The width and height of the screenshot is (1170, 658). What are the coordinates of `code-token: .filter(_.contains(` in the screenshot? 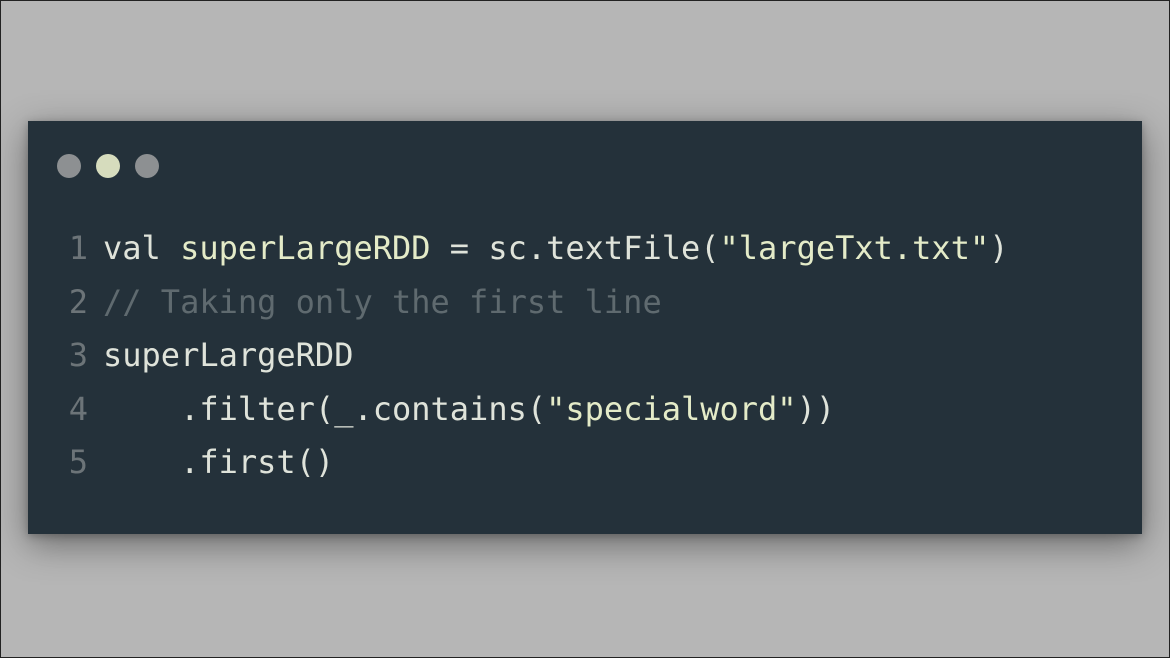 It's located at (325, 408).